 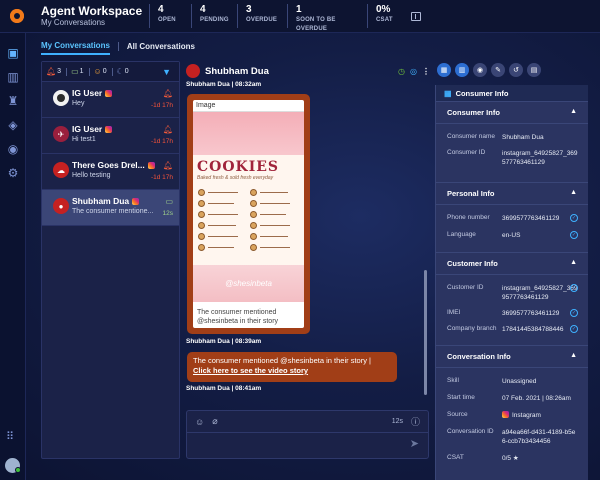 I want to click on consumer-info-icon: ▦, so click(x=444, y=70).